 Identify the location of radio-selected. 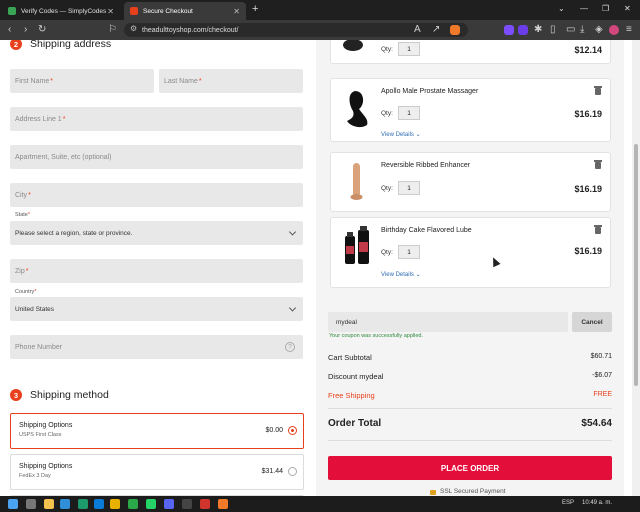
(292, 430).